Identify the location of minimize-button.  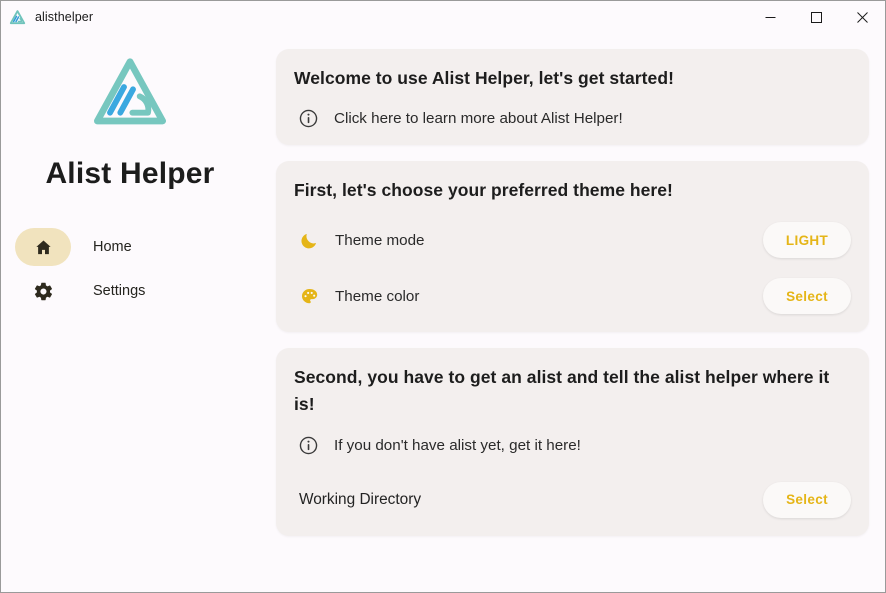
(770, 17).